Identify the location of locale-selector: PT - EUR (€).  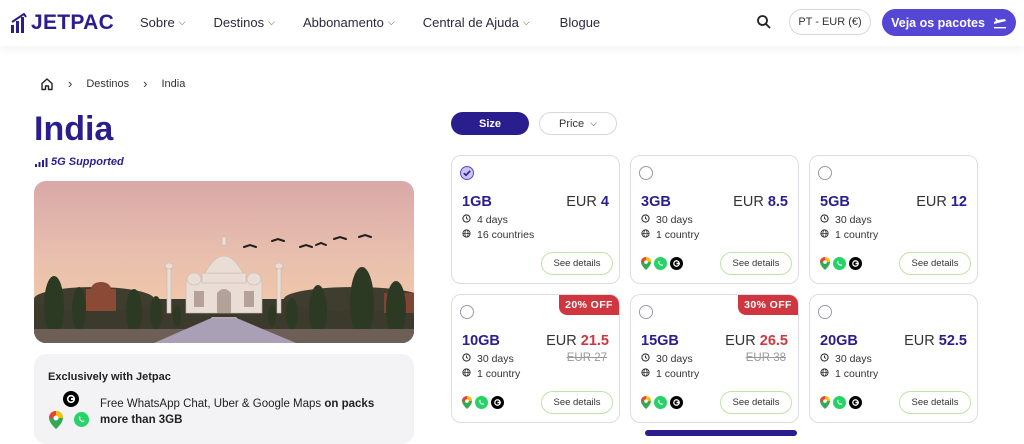
(830, 22).